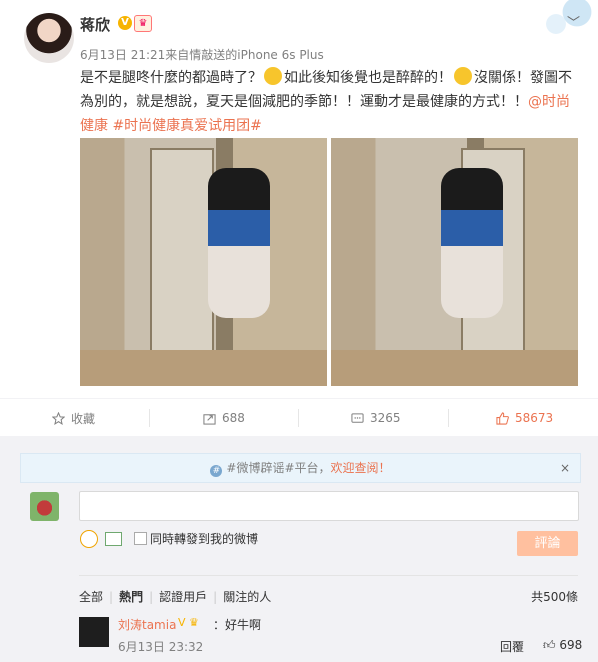 Image resolution: width=598 pixels, height=662 pixels. What do you see at coordinates (273, 76) in the screenshot?
I see `sweat-emoji-icon` at bounding box center [273, 76].